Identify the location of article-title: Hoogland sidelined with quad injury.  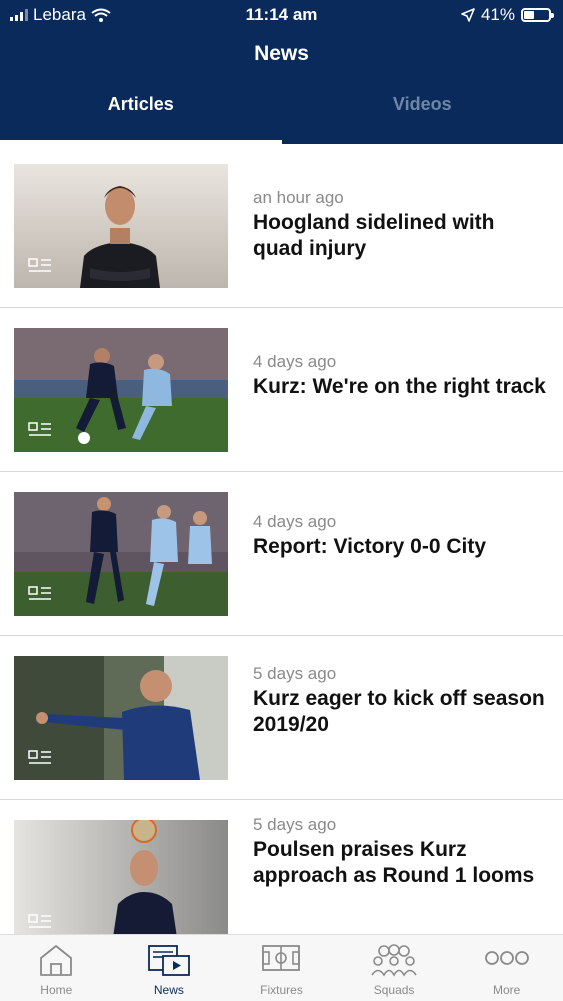
(400, 236).